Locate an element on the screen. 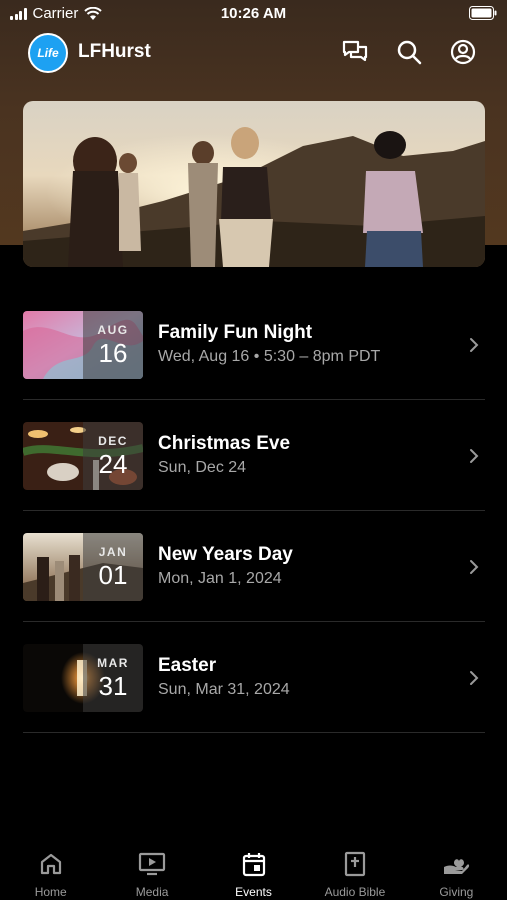 This screenshot has width=507, height=900. event-thumbnail: JAN 01 is located at coordinates (83, 567).